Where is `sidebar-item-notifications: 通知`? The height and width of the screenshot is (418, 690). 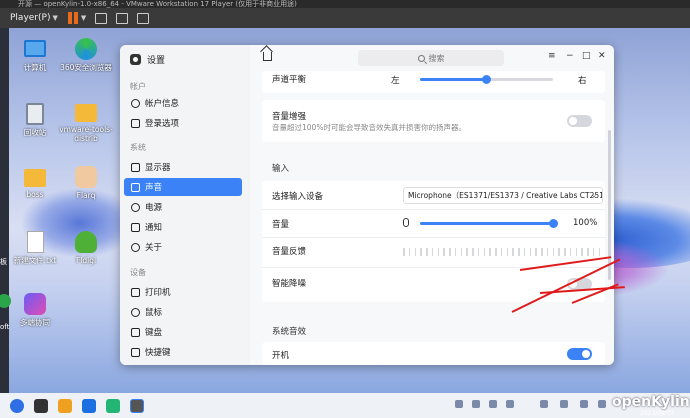
sidebar-item-notifications: 通知 is located at coordinates (183, 227).